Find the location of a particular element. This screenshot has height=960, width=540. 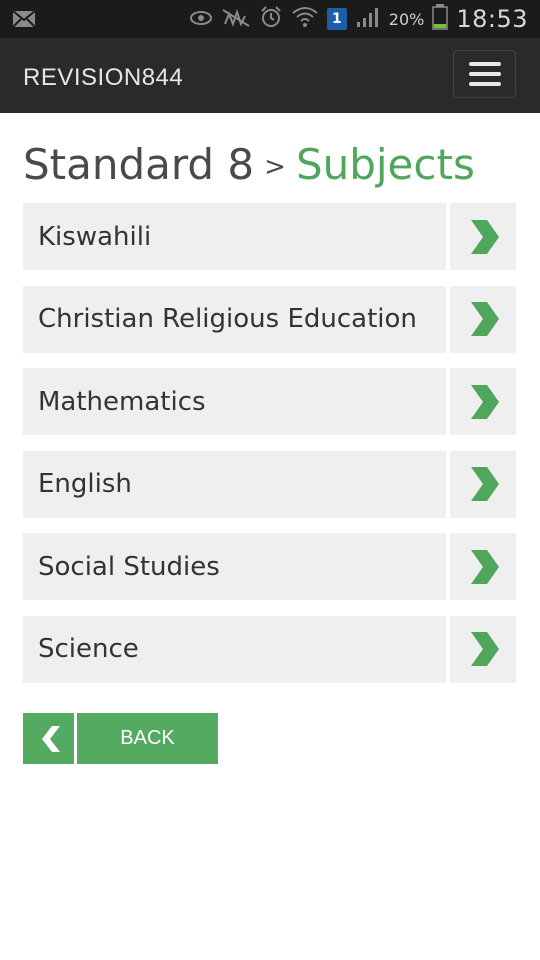

subject-row-social-studies: Social Studies is located at coordinates (269, 566).